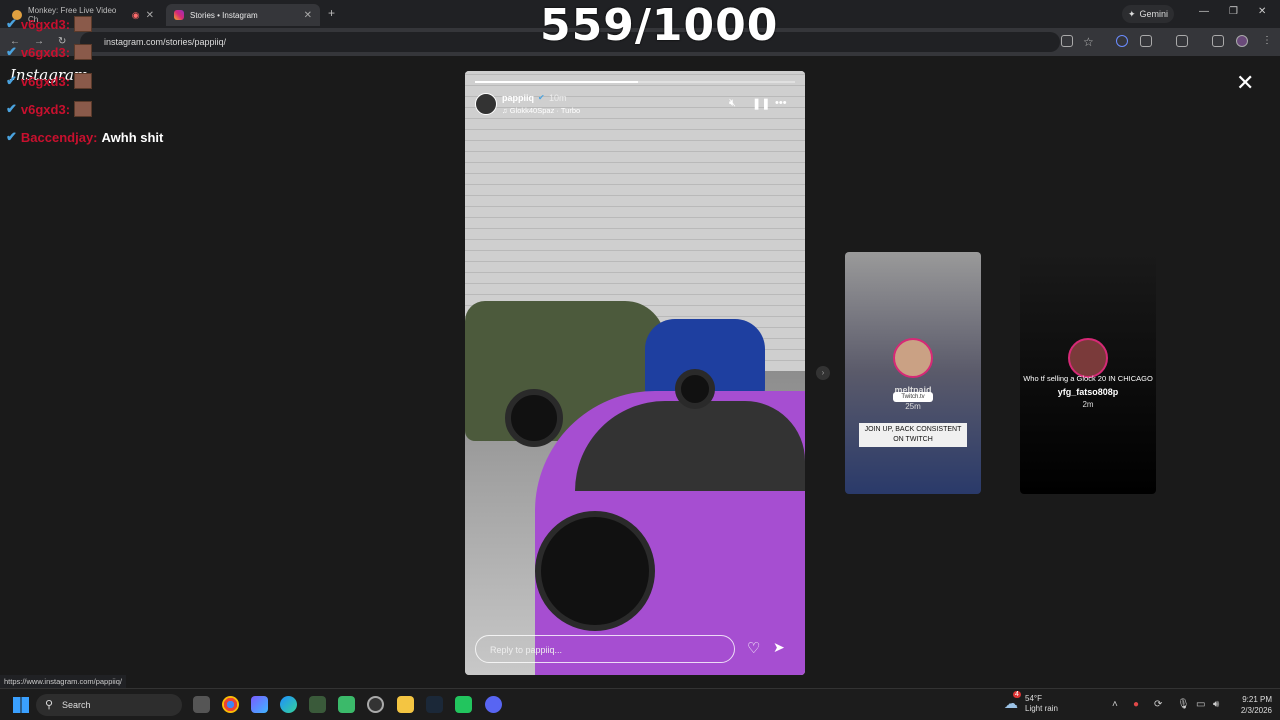  I want to click on close-window-button: ✕, so click(1262, 11).